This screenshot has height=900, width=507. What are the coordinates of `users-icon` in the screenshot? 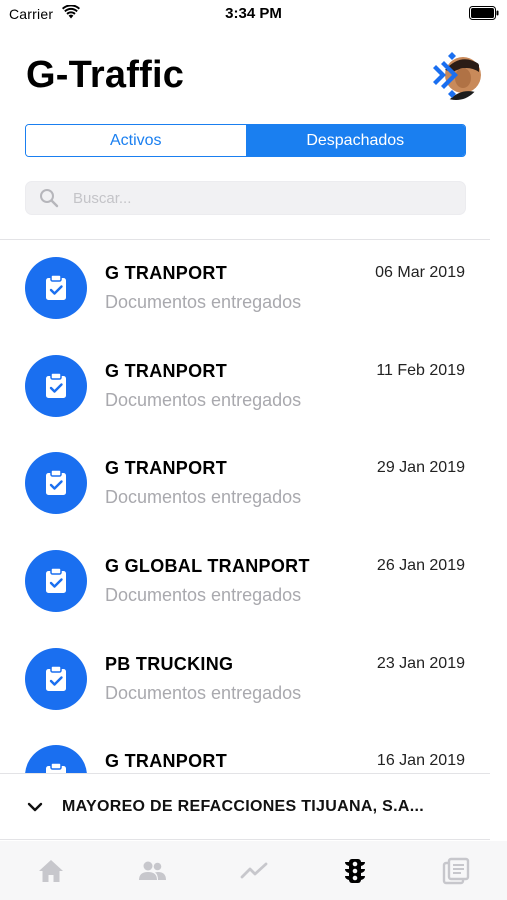 It's located at (153, 870).